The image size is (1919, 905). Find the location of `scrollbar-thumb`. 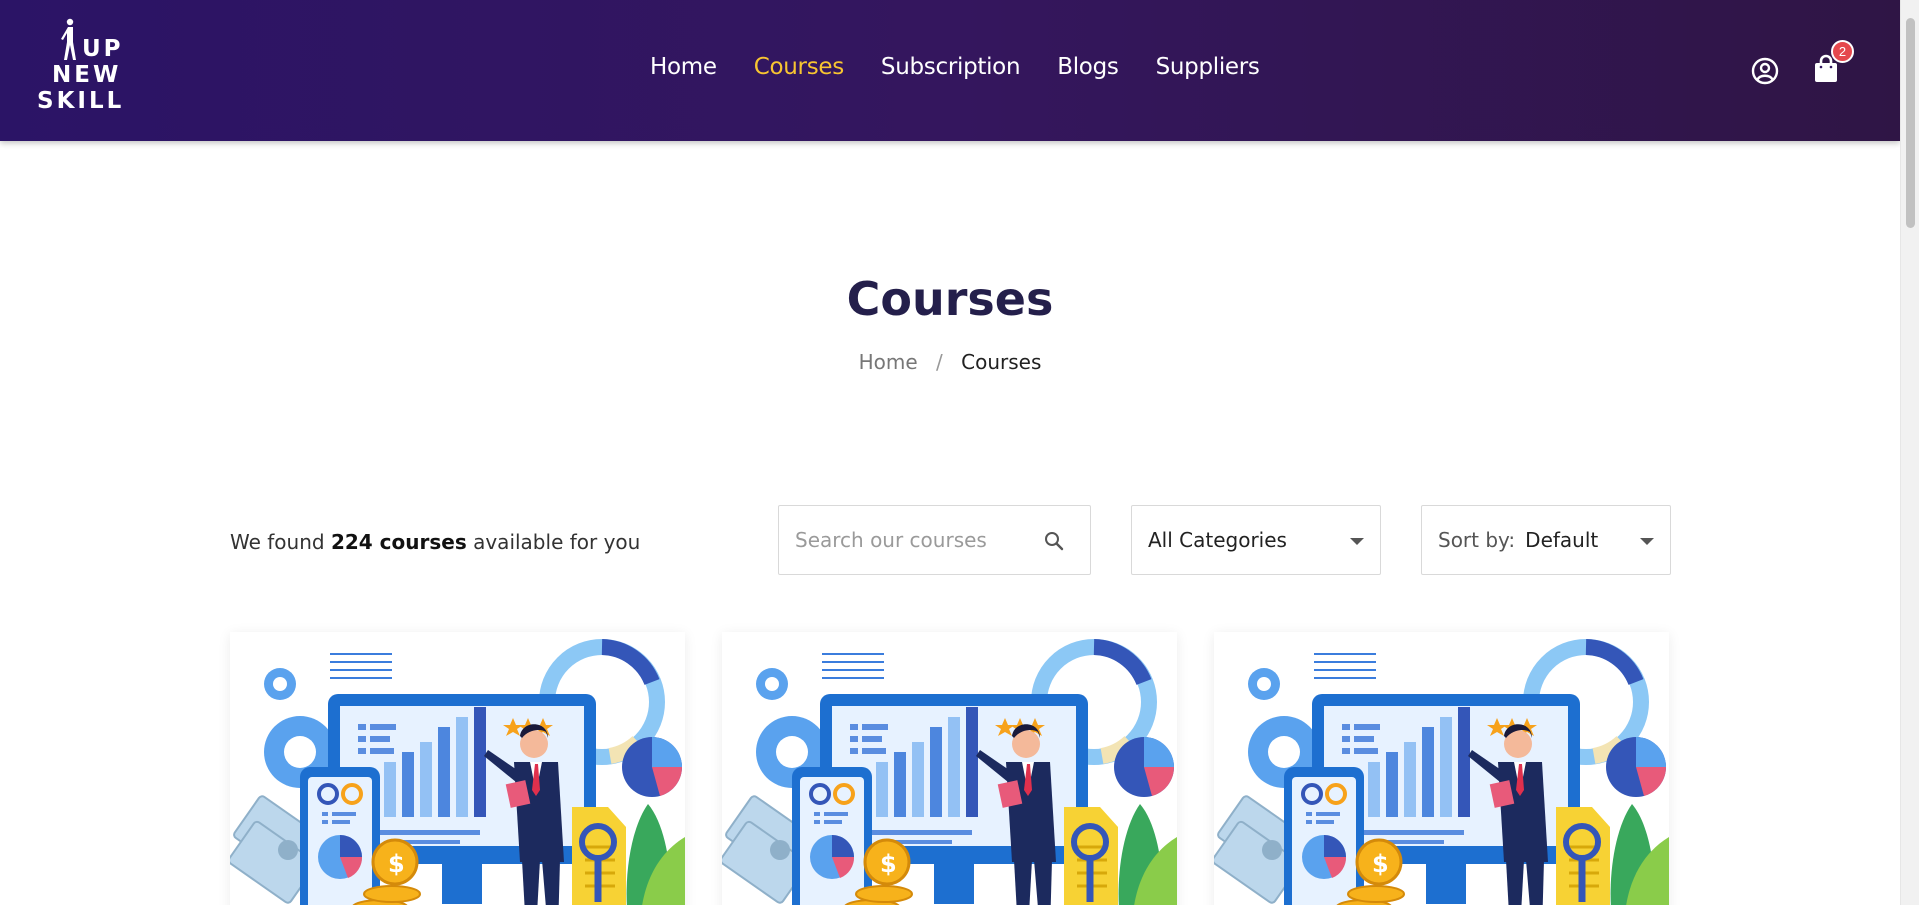

scrollbar-thumb is located at coordinates (1910, 123).